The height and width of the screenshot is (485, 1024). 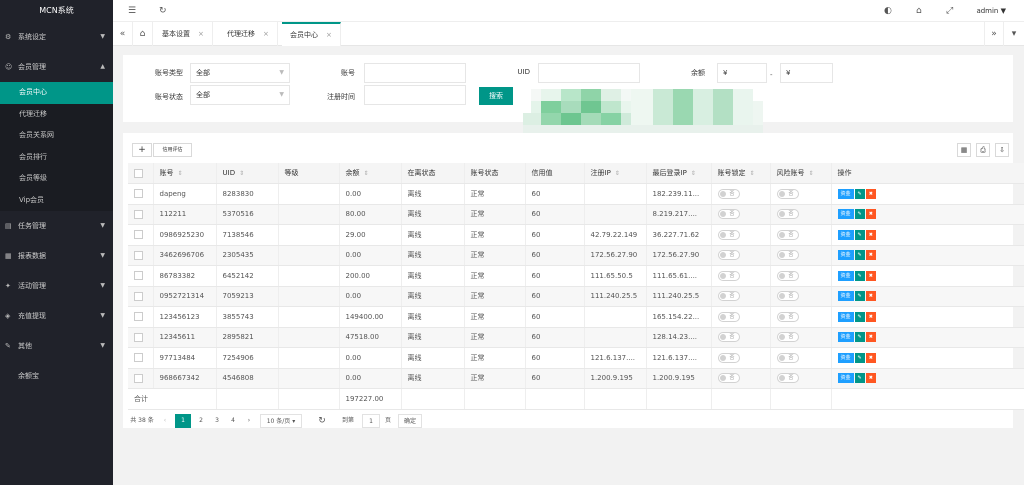 I want to click on tab-agent-migration: 代理迁移 ×, so click(x=248, y=34).